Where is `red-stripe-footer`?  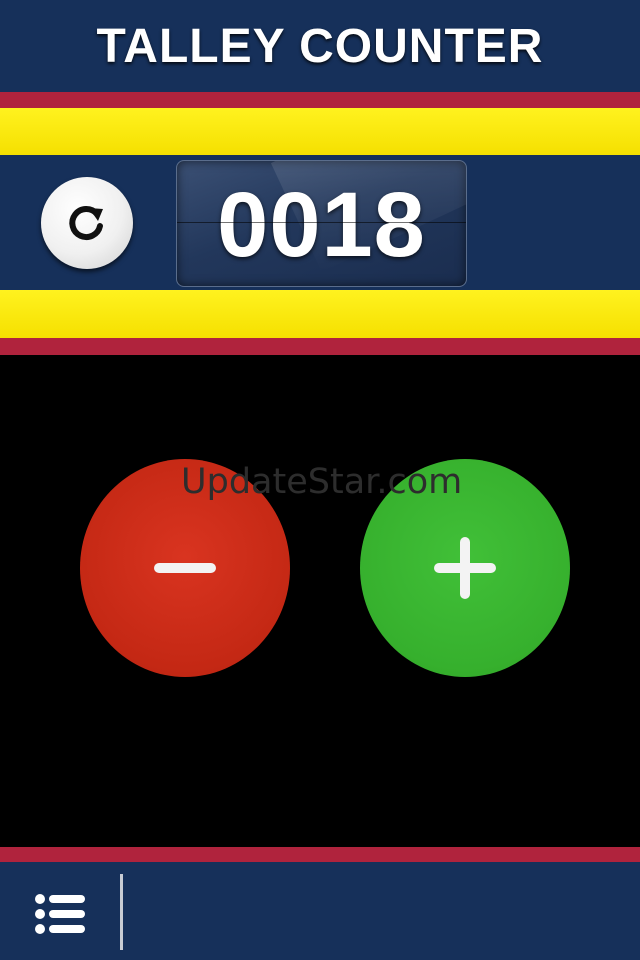 red-stripe-footer is located at coordinates (320, 854).